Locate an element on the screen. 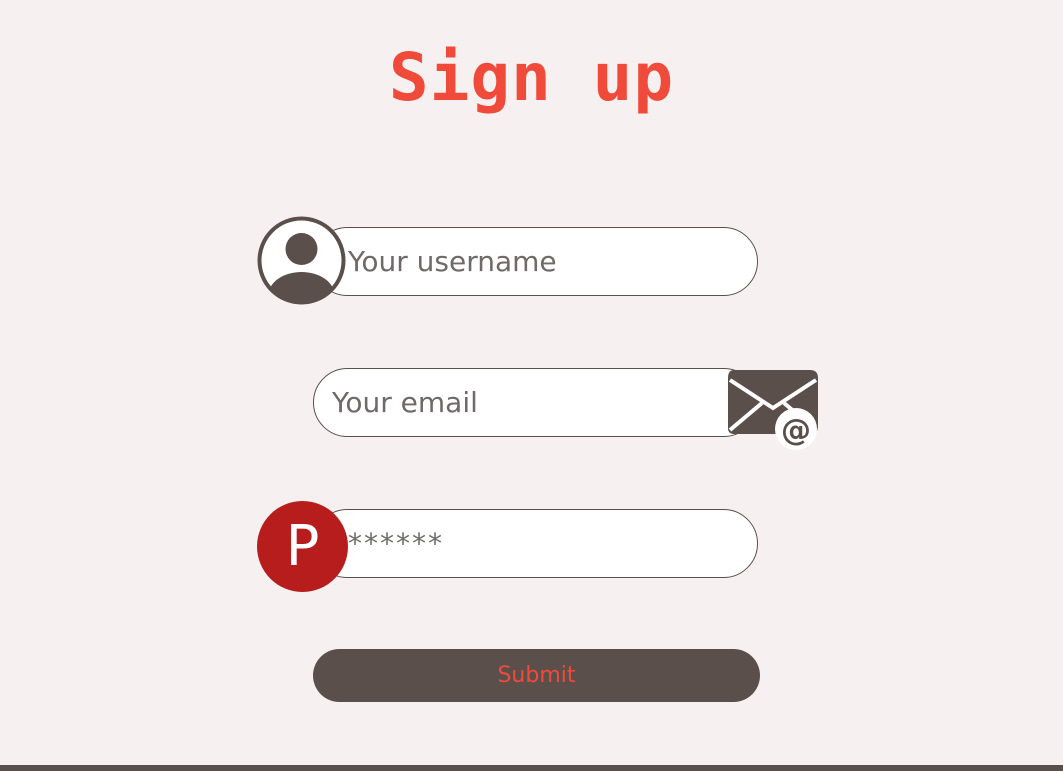 The image size is (1063, 771). email-input: Your email is located at coordinates (535, 402).